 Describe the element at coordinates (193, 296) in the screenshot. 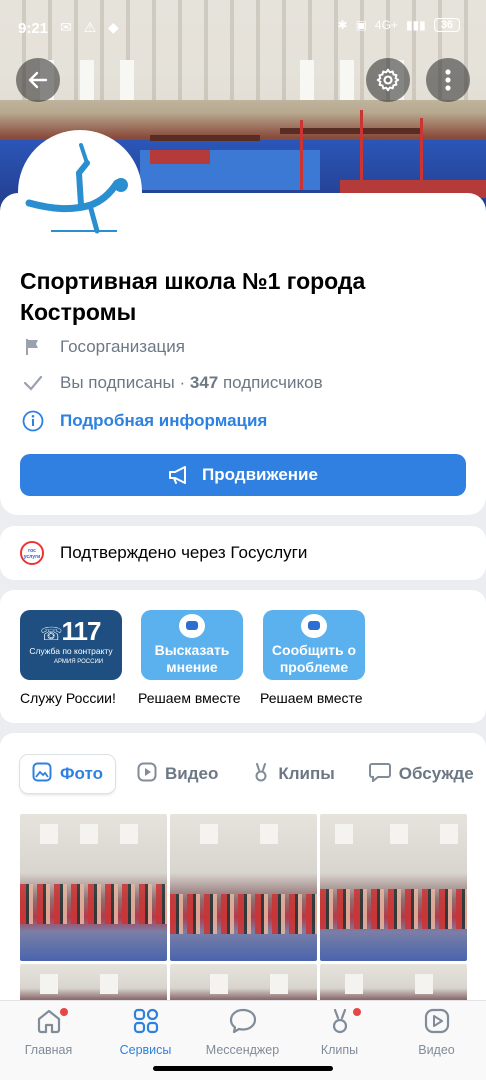

I see `page-title: Спортивная школа №1 города Костромы` at that location.